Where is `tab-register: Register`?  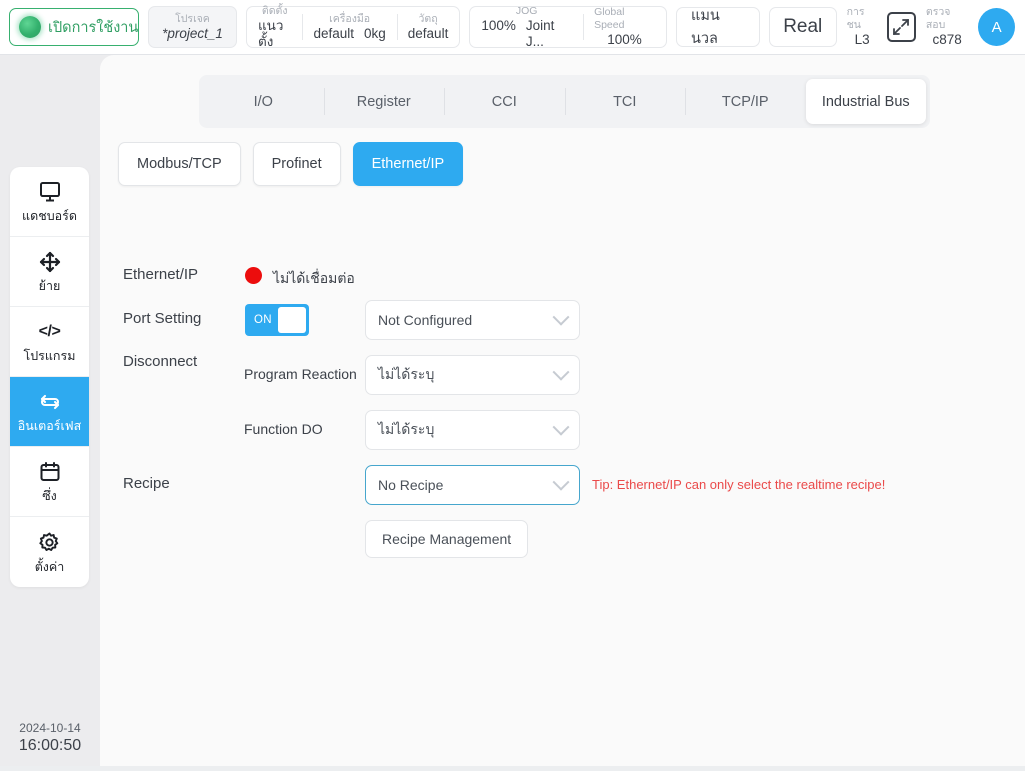 tab-register: Register is located at coordinates (384, 101).